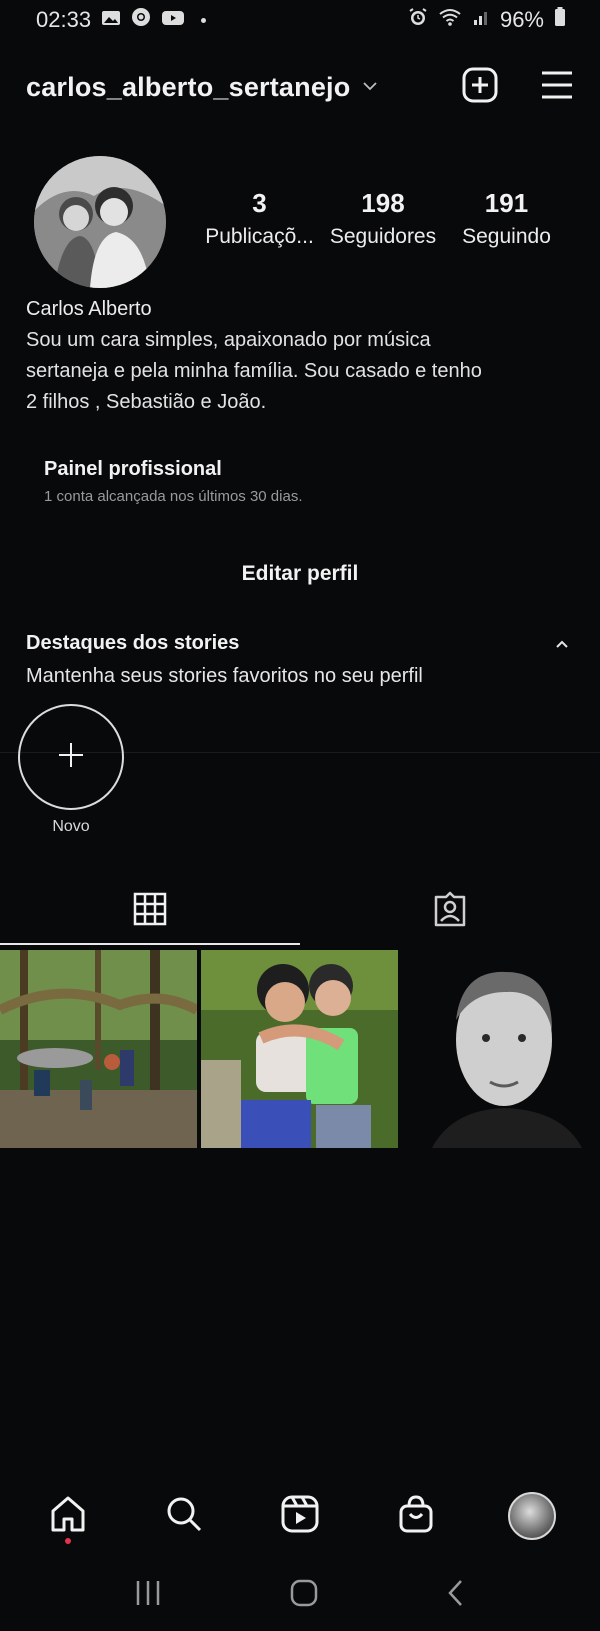 This screenshot has width=600, height=1631. I want to click on bottom-navigation, so click(300, 1516).